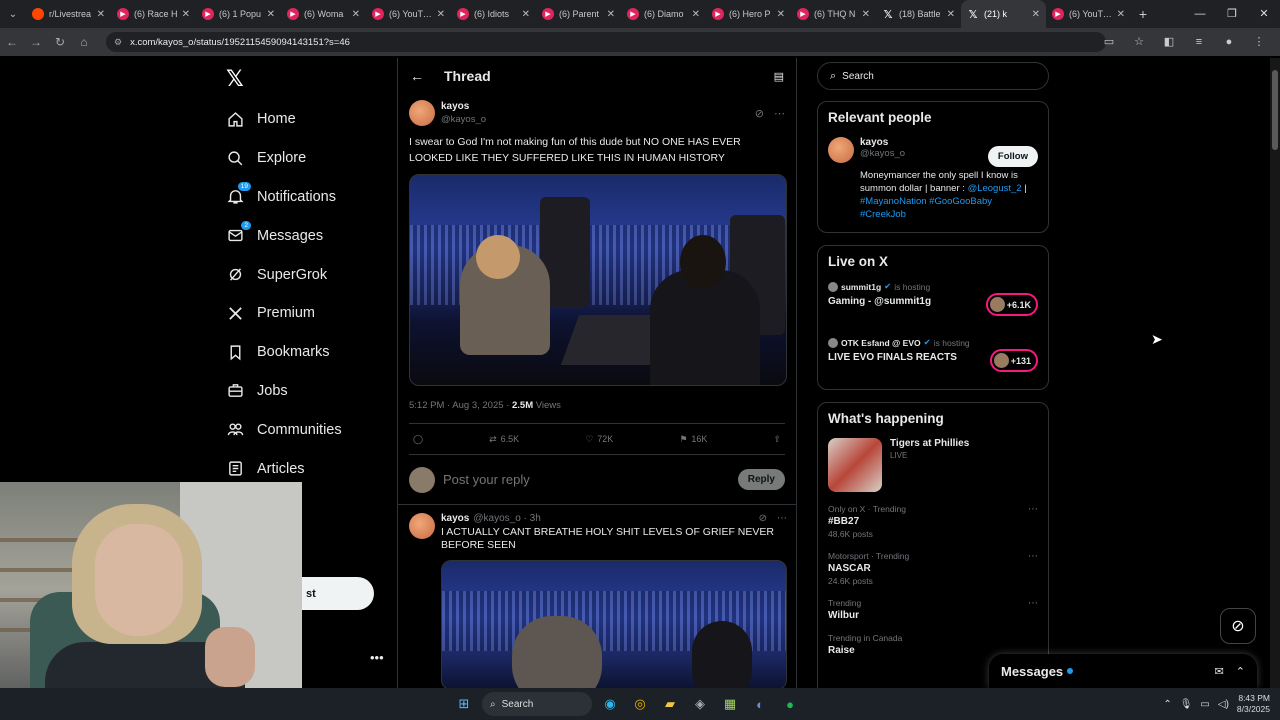 This screenshot has width=1280, height=720. I want to click on media-icon: ≡, so click(1199, 42).